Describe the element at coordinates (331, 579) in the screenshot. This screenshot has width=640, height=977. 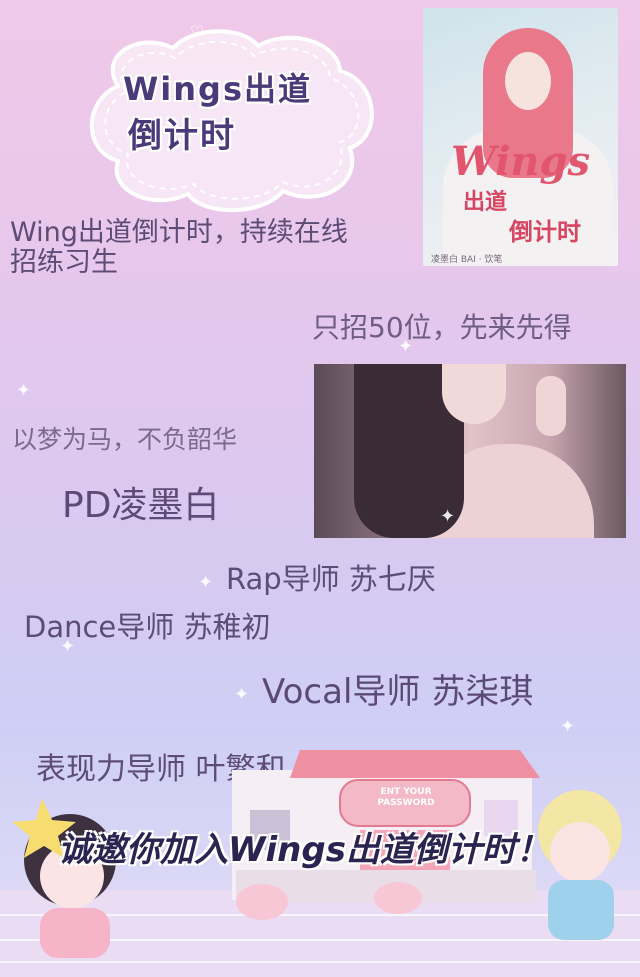
I see `rap-mentor-text: Rap导师 苏七厌` at that location.